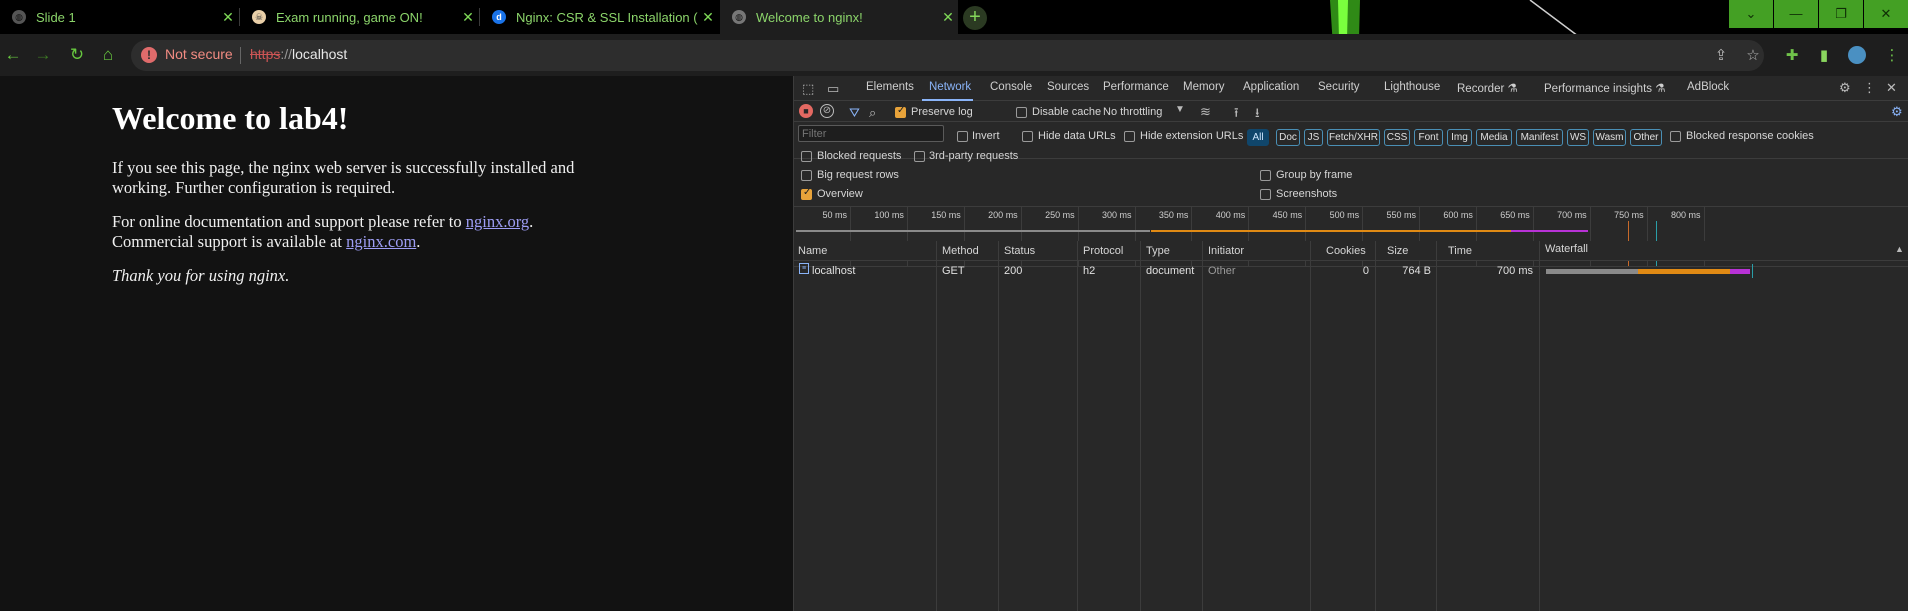 This screenshot has width=1908, height=611. Describe the element at coordinates (1412, 87) in the screenshot. I see `tab-lighthouse: Lighthouse` at that location.